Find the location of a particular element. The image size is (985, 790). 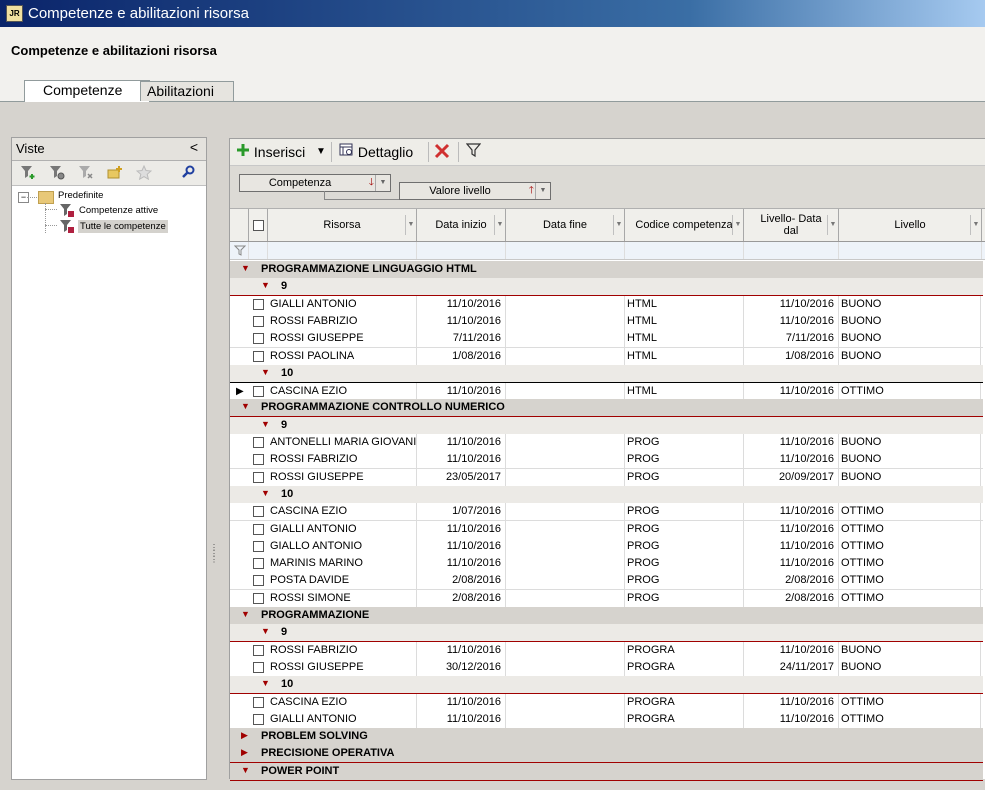

collapse-panel-icon: < is located at coordinates (194, 147).